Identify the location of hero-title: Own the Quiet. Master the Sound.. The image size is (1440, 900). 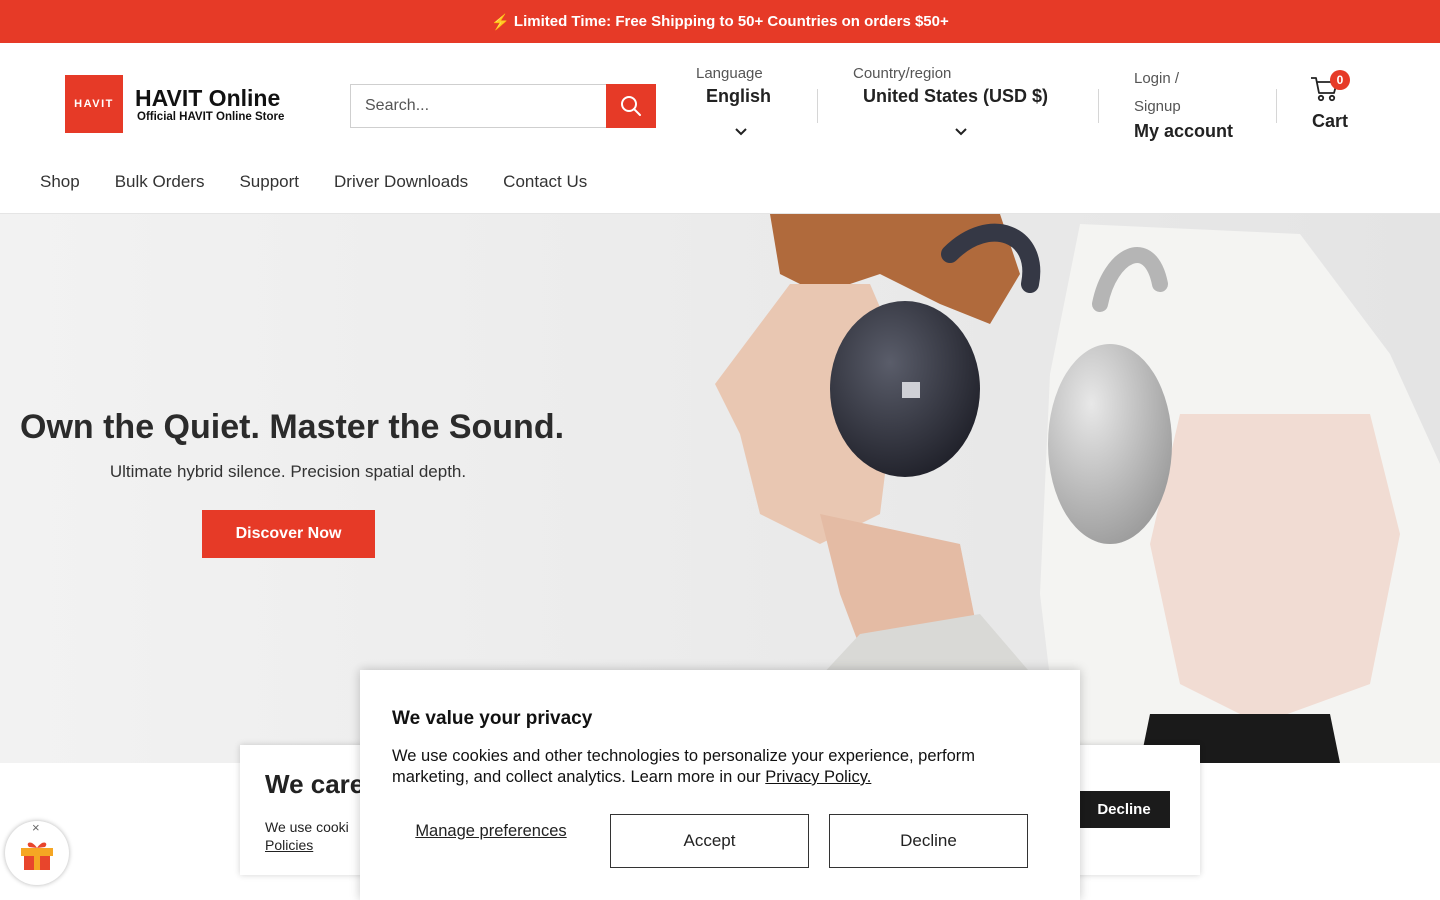
(292, 427).